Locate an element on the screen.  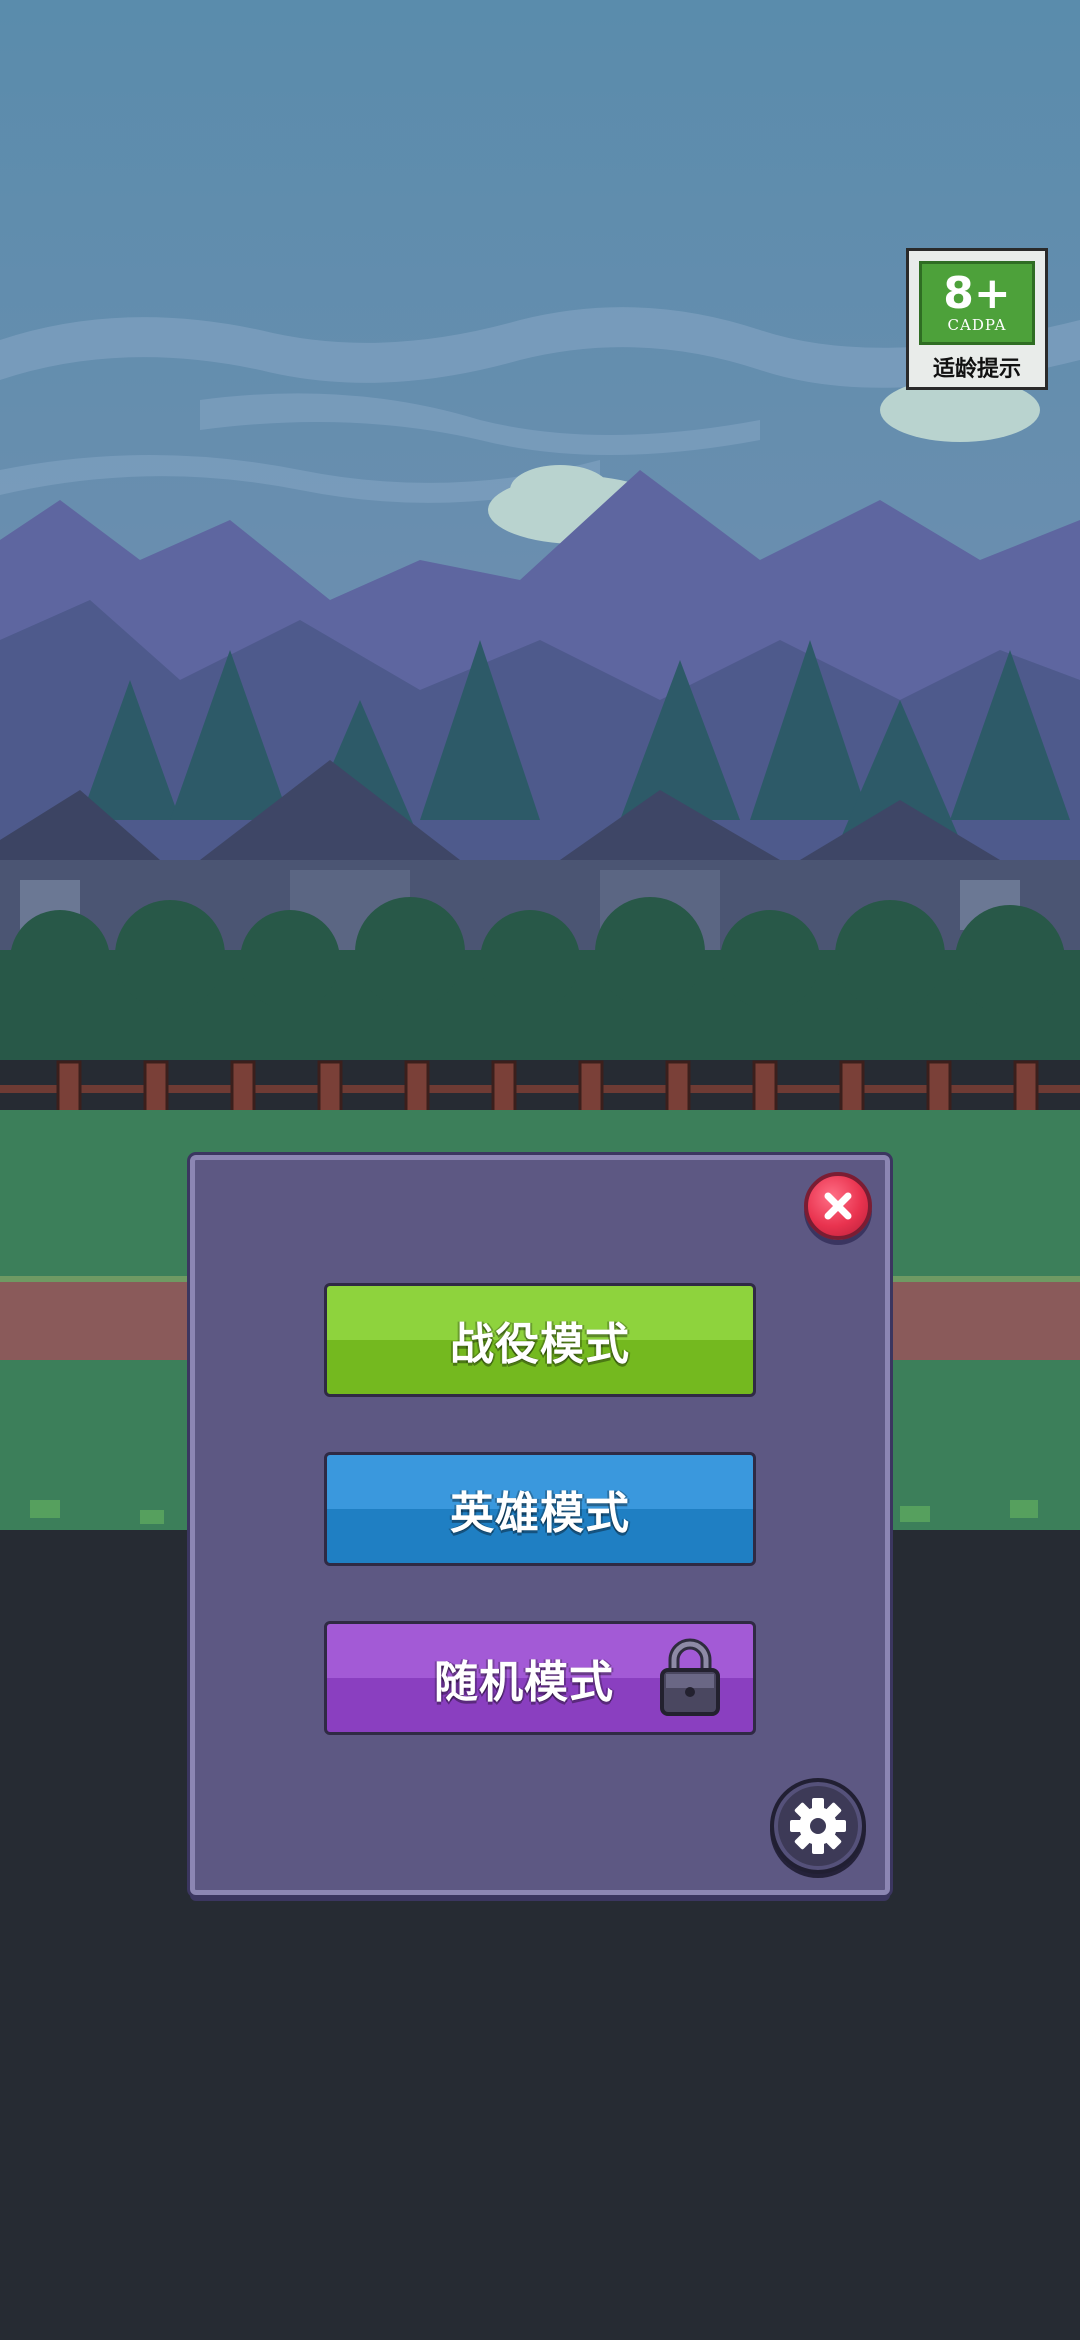
age-rating-panel: 8+ CADPA is located at coordinates (977, 303).